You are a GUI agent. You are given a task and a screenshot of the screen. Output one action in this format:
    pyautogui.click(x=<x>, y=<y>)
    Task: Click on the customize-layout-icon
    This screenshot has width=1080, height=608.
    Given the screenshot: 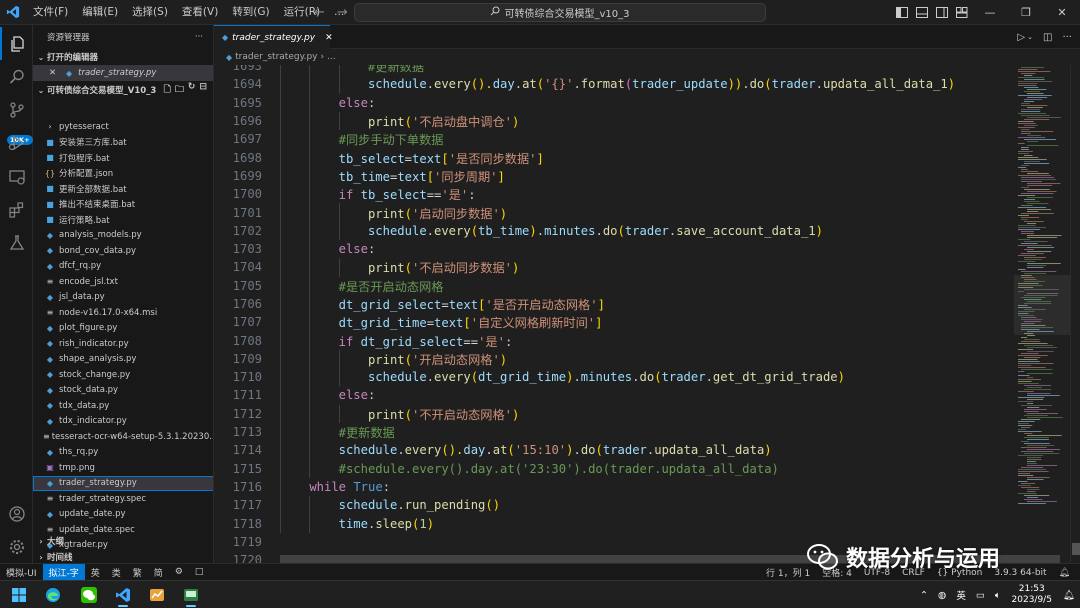 What is the action you would take?
    pyautogui.click(x=962, y=12)
    